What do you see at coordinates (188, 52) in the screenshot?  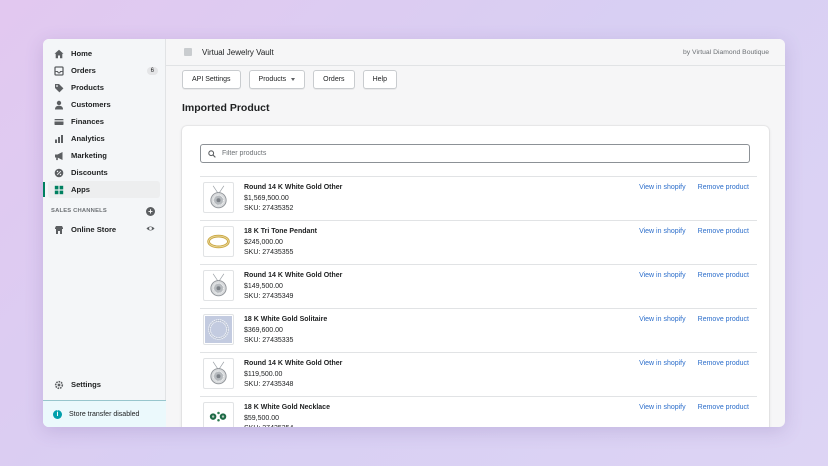 I see `app-icon` at bounding box center [188, 52].